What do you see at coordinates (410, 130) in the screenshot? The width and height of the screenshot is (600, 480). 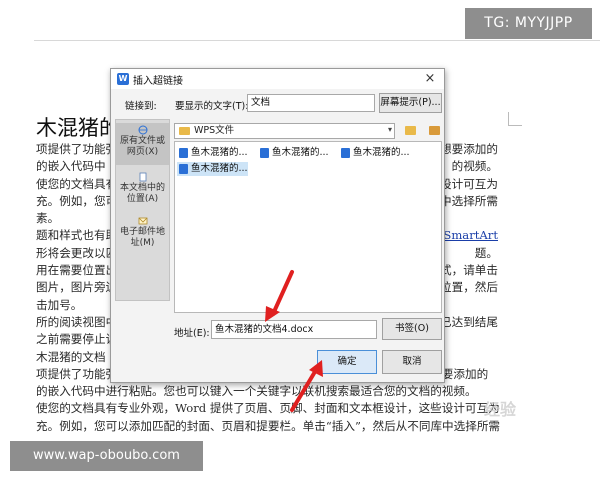 I see `browse-folder-icon` at bounding box center [410, 130].